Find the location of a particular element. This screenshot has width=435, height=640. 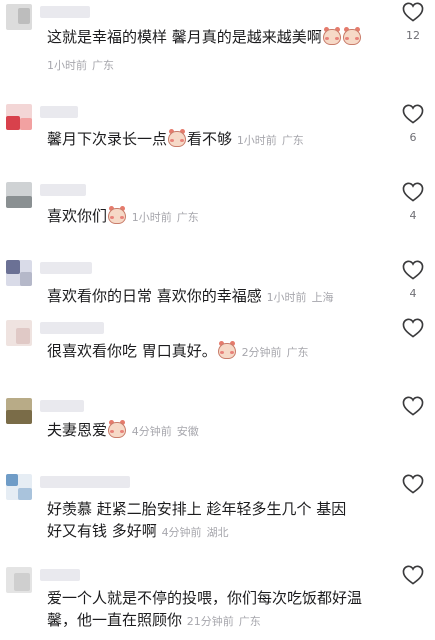

comment-meta: 21分钟前 广东 is located at coordinates (224, 621).